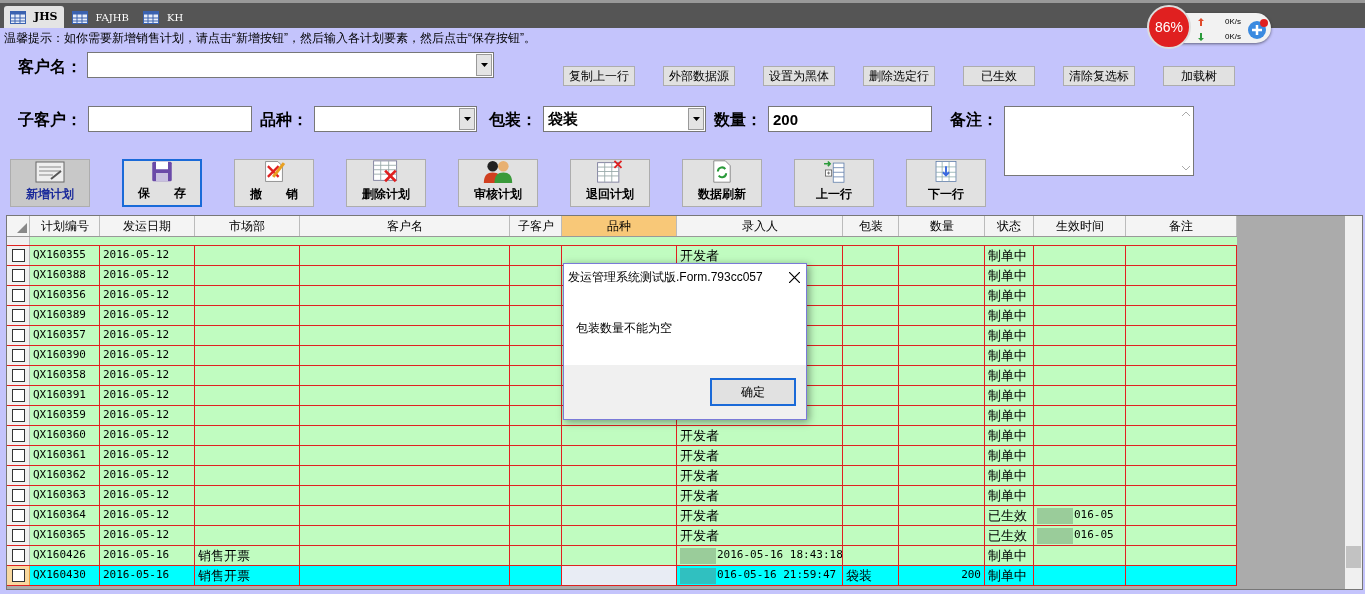  I want to click on table-cell: QX160355, so click(65, 255).